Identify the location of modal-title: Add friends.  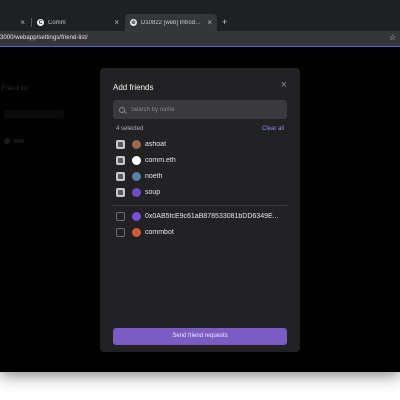
(133, 87).